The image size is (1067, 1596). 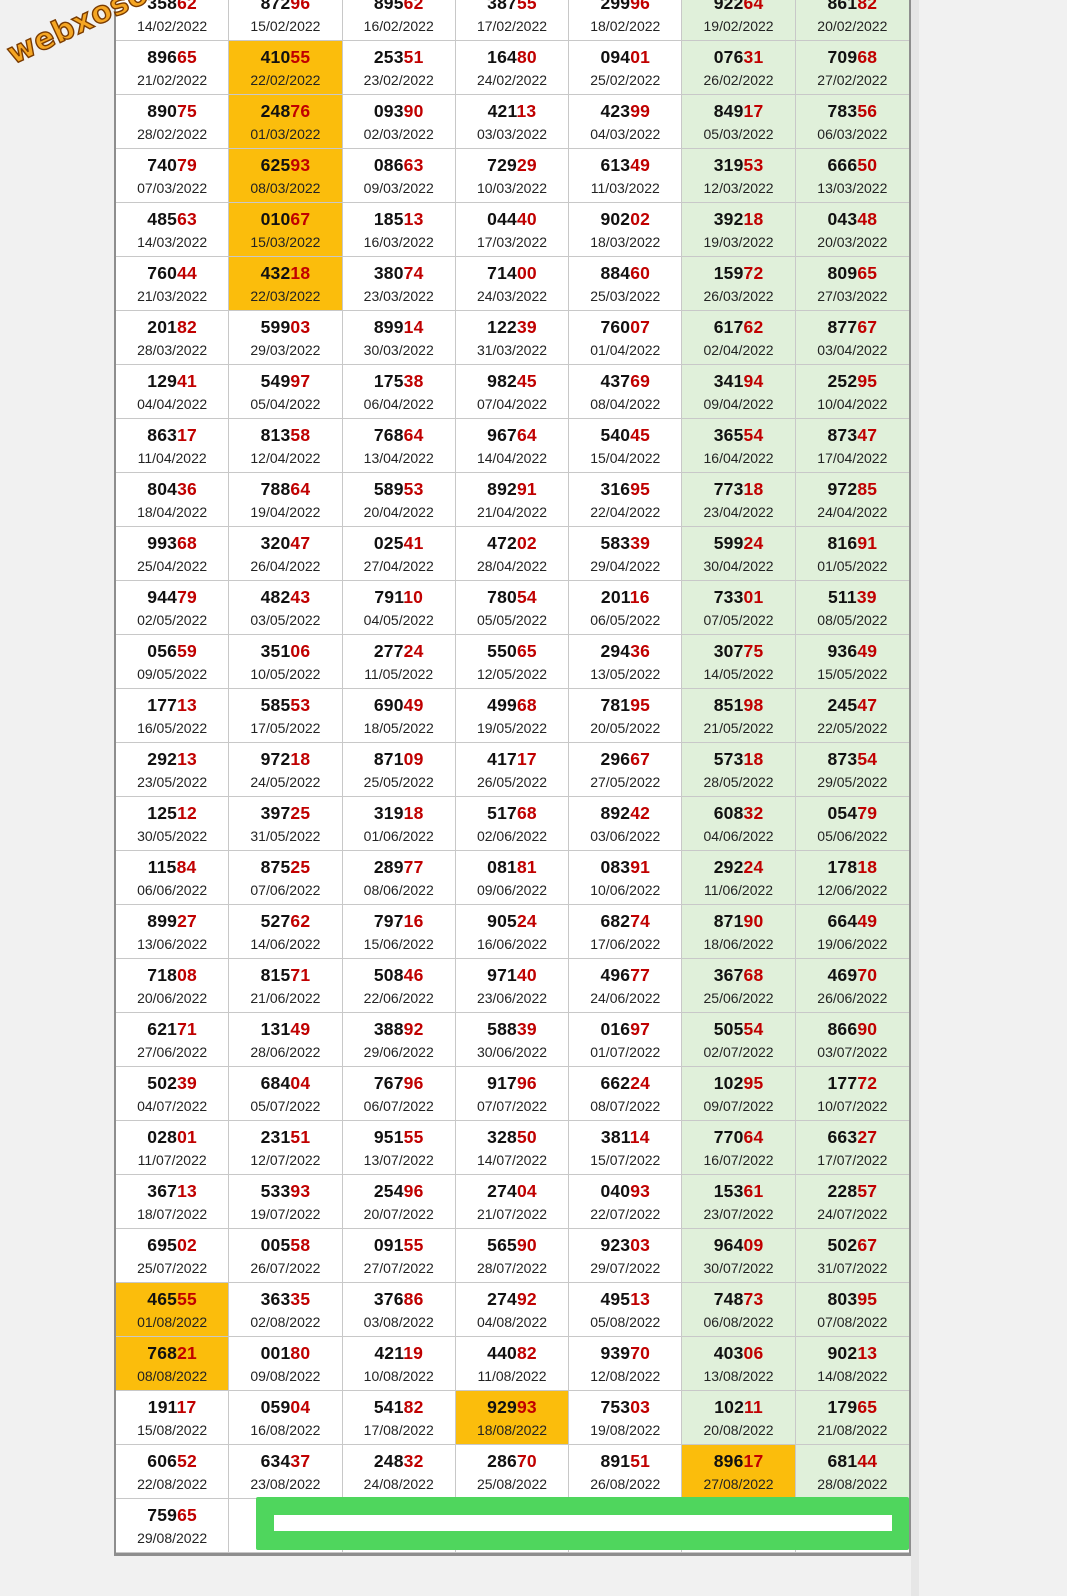 What do you see at coordinates (640, 812) in the screenshot?
I see `result-number-tail: 42` at bounding box center [640, 812].